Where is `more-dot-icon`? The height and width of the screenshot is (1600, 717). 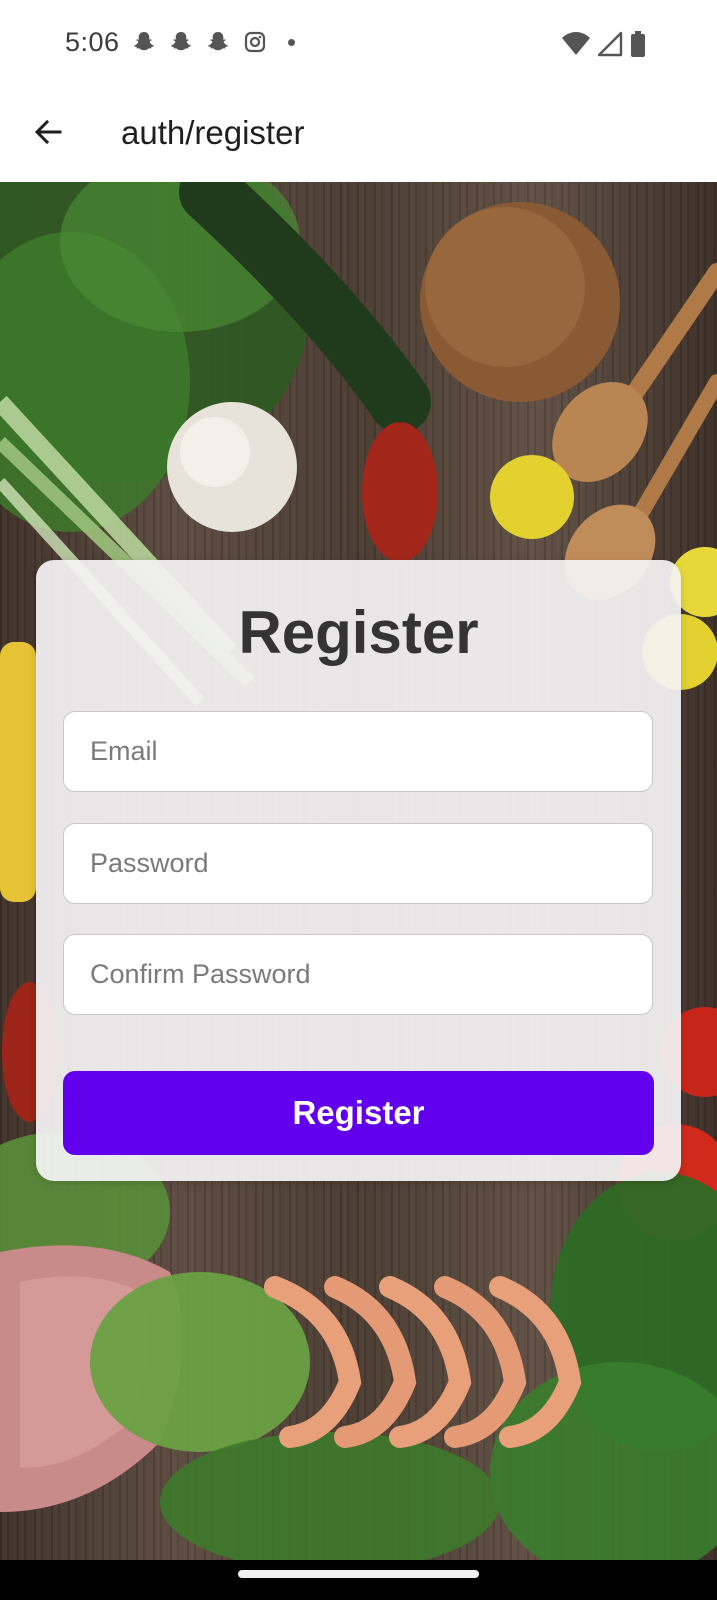
more-dot-icon is located at coordinates (291, 42).